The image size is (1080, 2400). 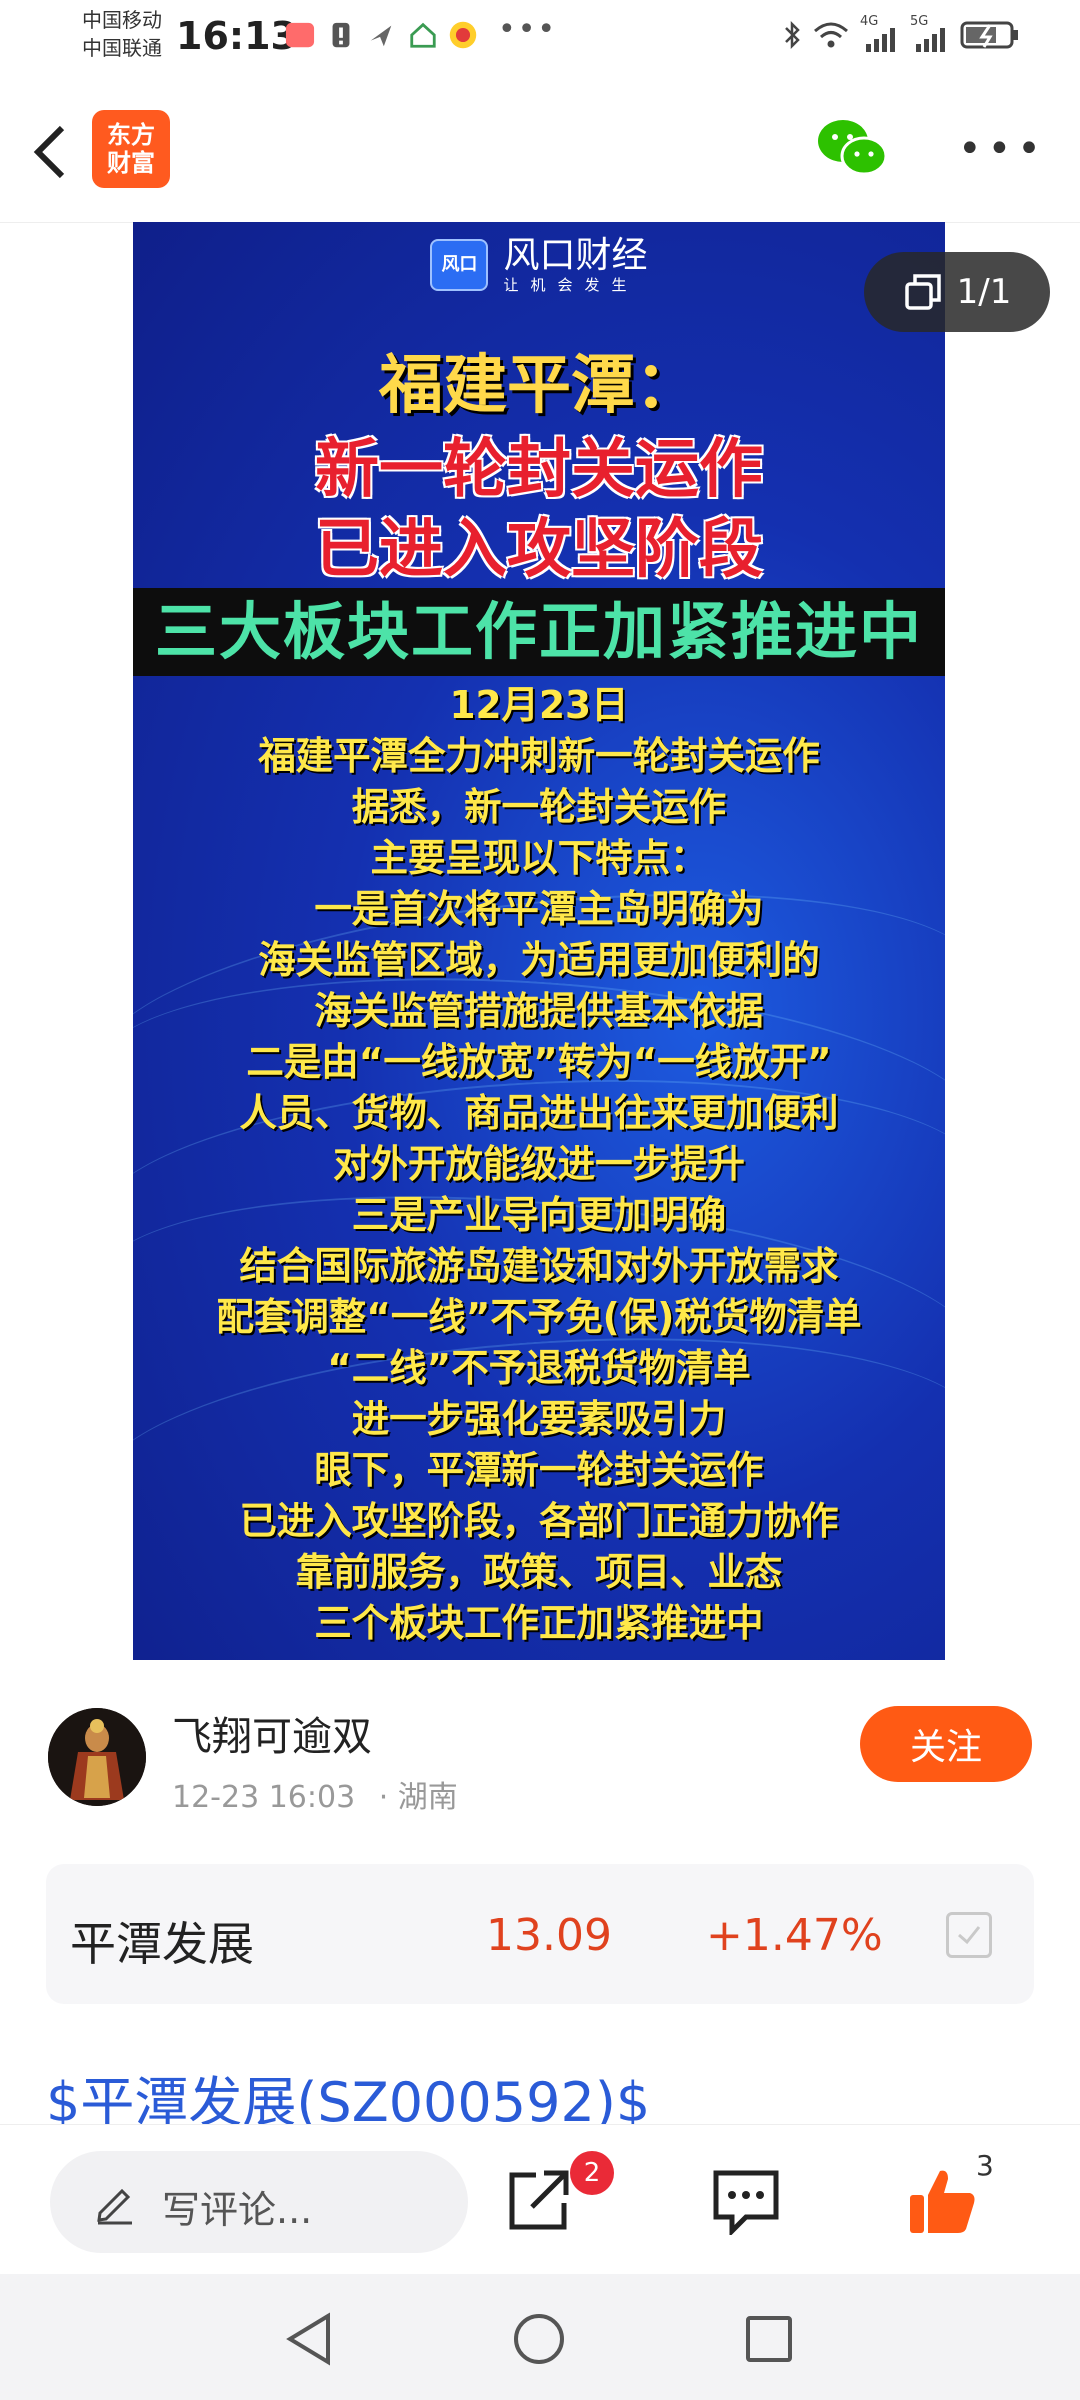 I want to click on poster-title-line-3: 已进入攻坚阶段, so click(x=539, y=550).